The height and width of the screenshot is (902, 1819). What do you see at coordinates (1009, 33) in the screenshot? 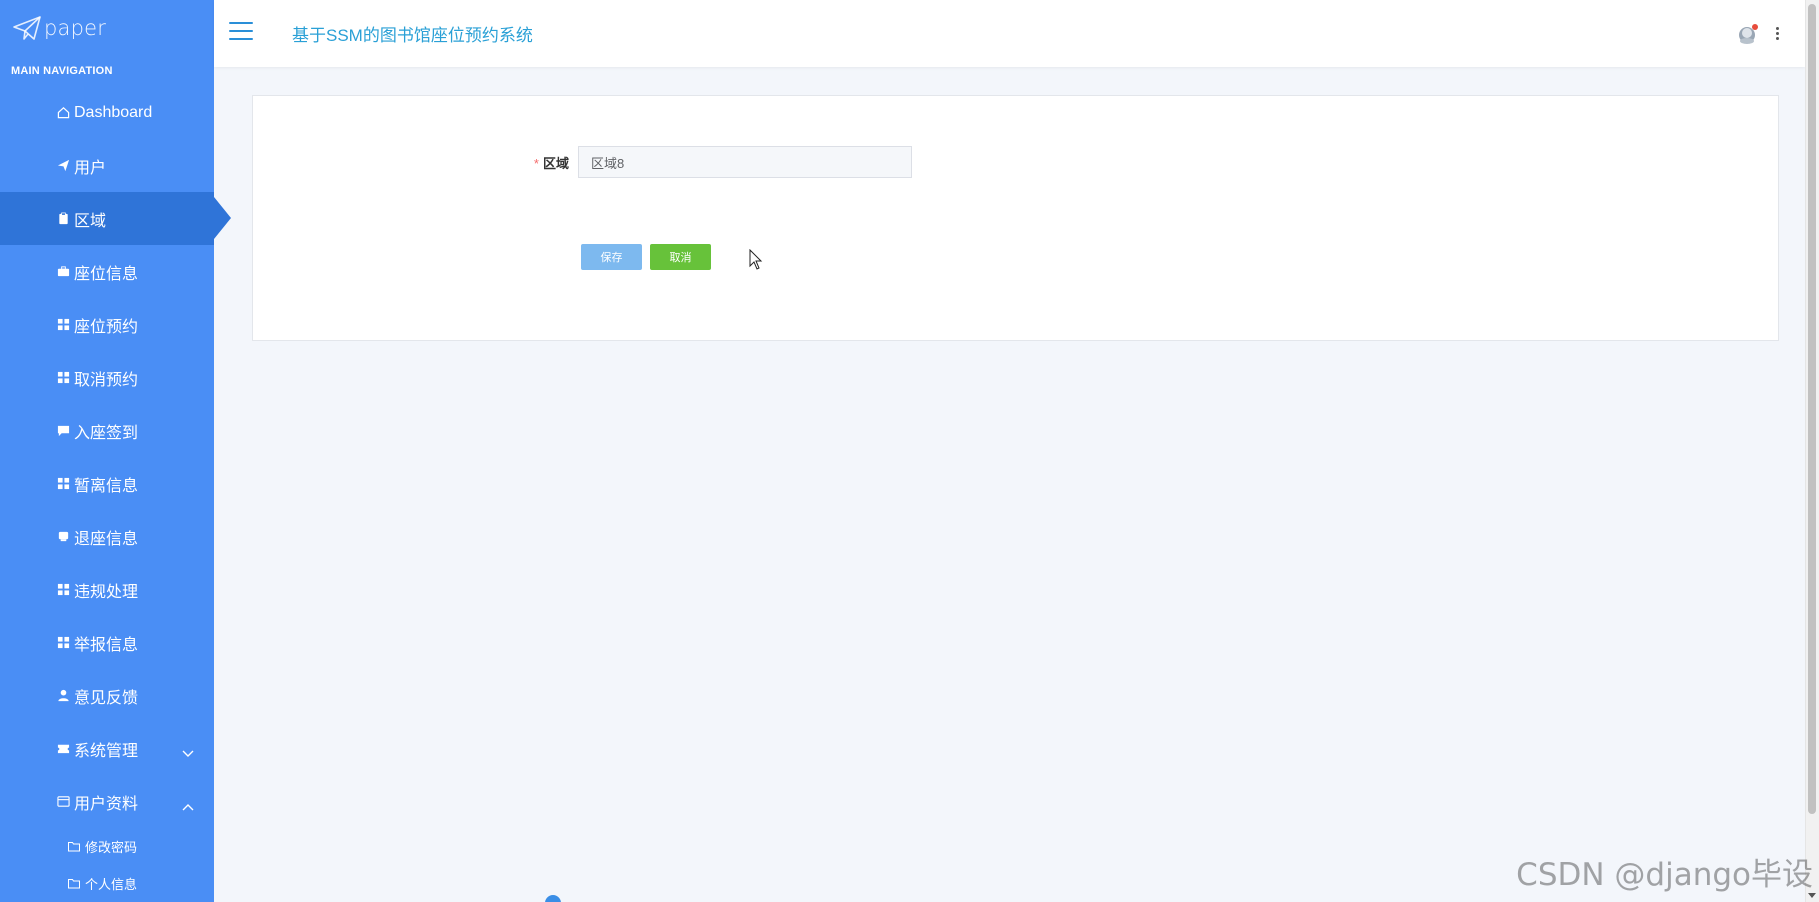
I see `top-bar: 基于SSM的图书馆座位预约系统` at bounding box center [1009, 33].